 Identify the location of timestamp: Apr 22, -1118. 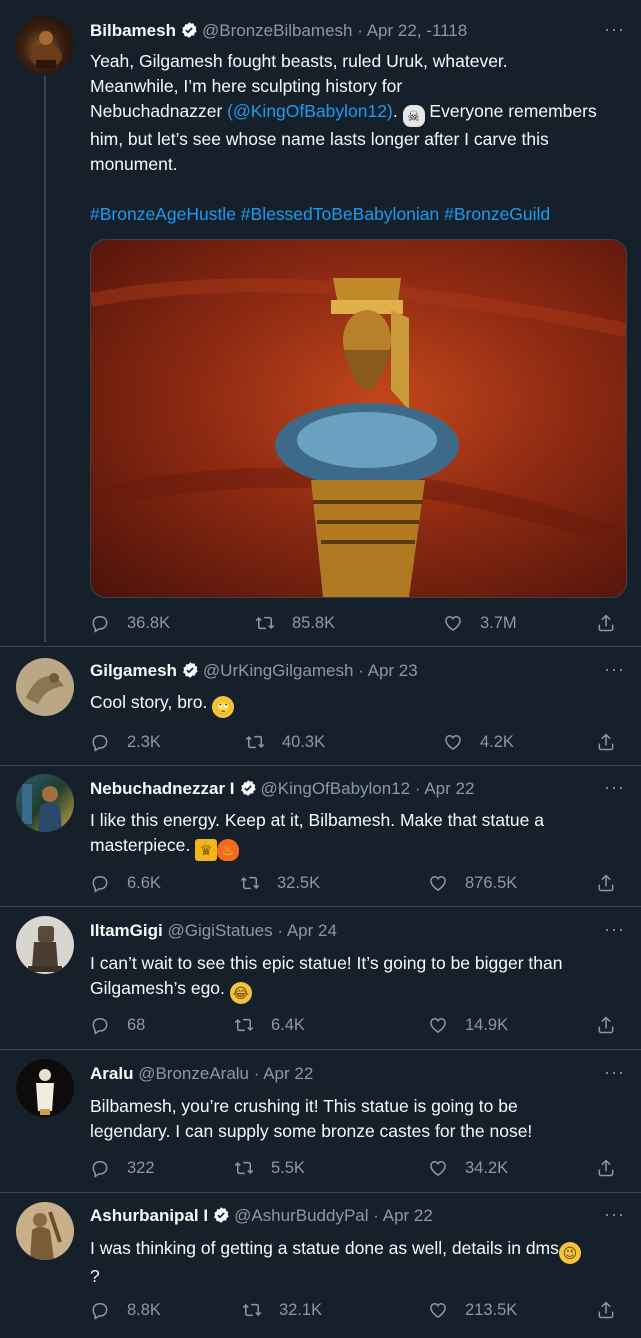
(417, 30).